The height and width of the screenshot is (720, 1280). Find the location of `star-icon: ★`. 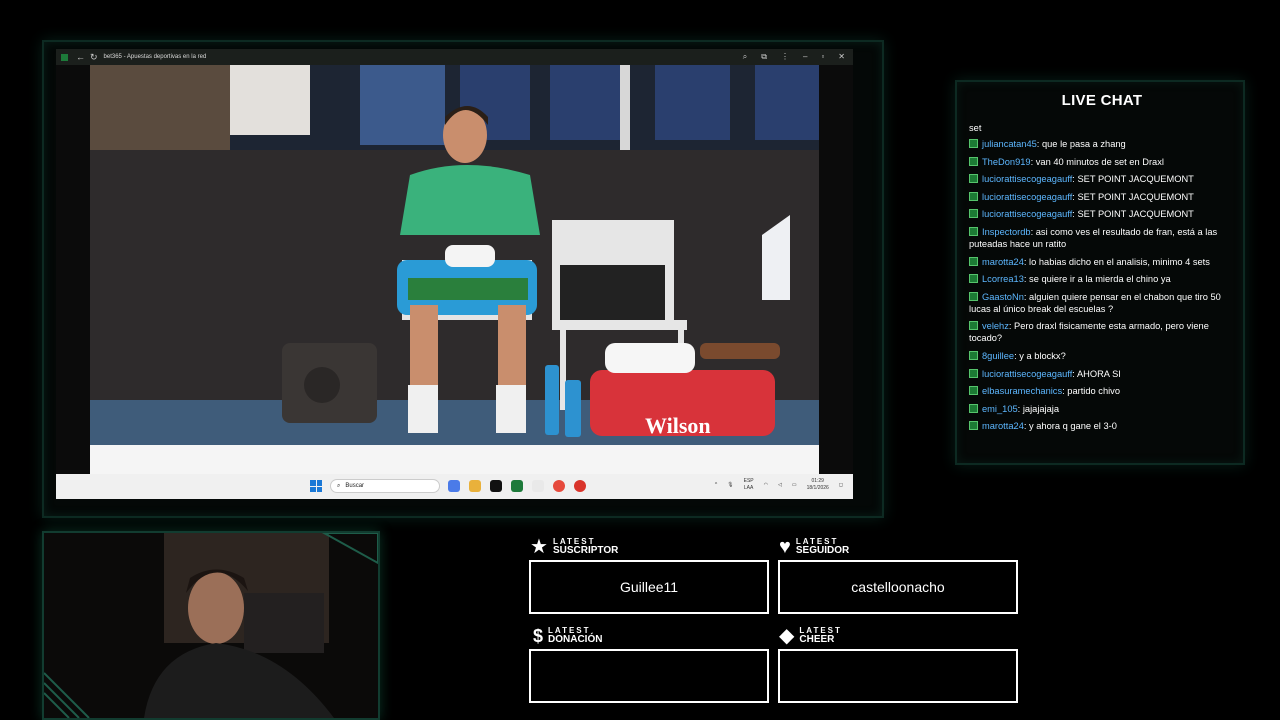

star-icon: ★ is located at coordinates (539, 547).